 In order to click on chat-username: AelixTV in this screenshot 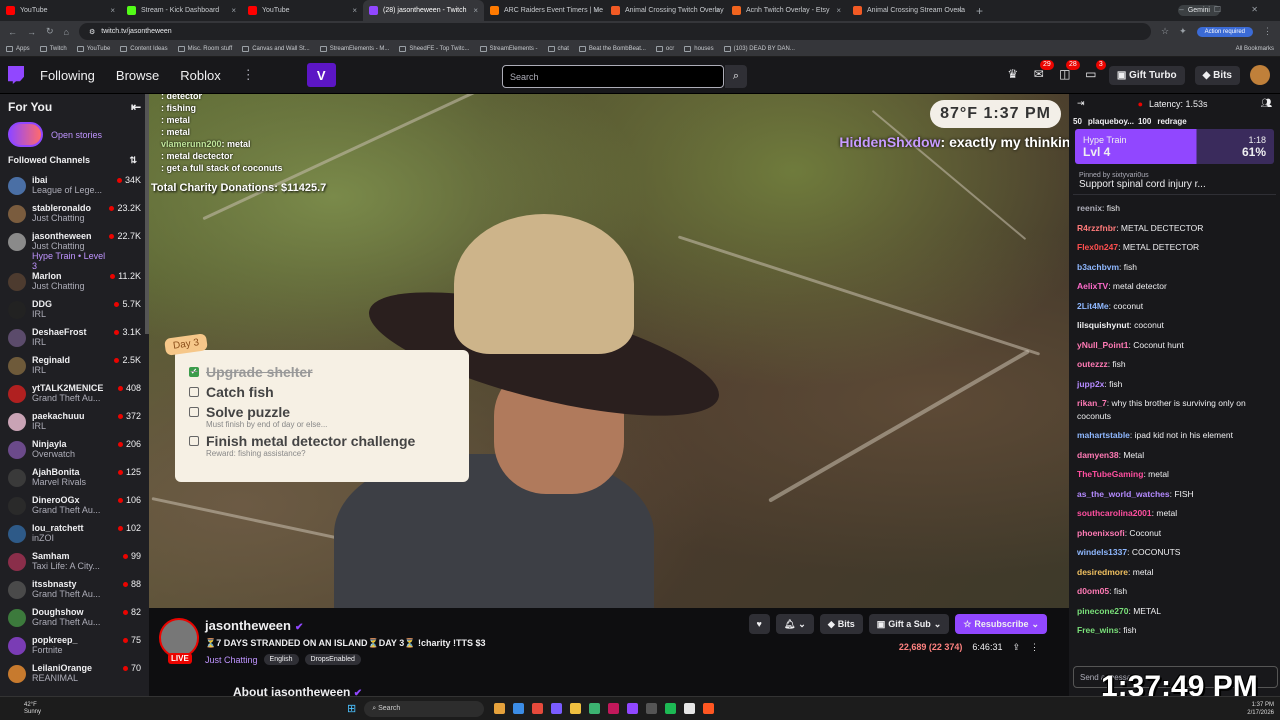, I will do `click(1092, 286)`.